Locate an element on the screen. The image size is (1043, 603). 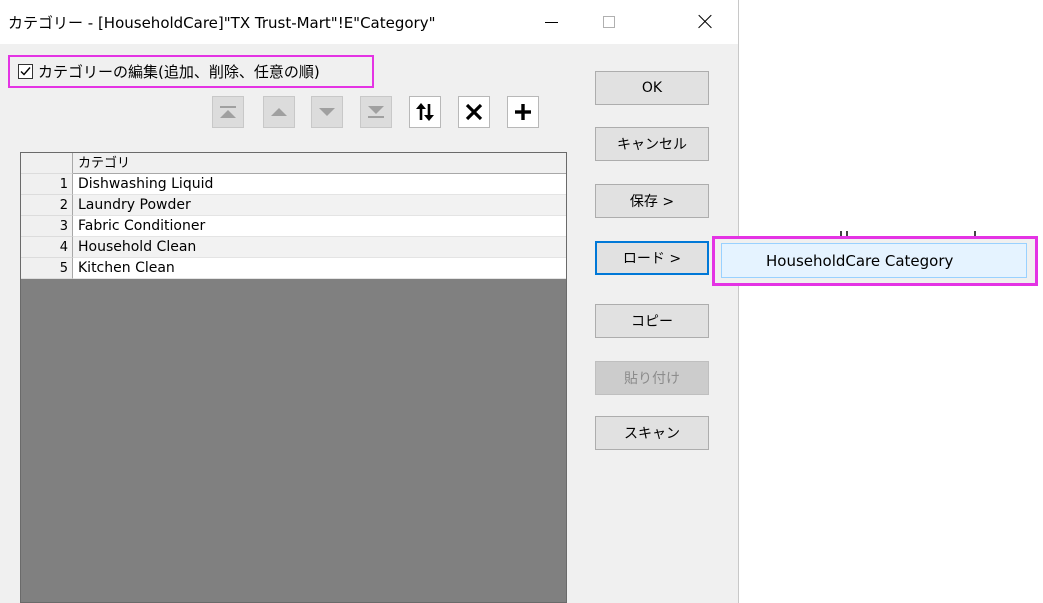
move-up-button is located at coordinates (279, 112).